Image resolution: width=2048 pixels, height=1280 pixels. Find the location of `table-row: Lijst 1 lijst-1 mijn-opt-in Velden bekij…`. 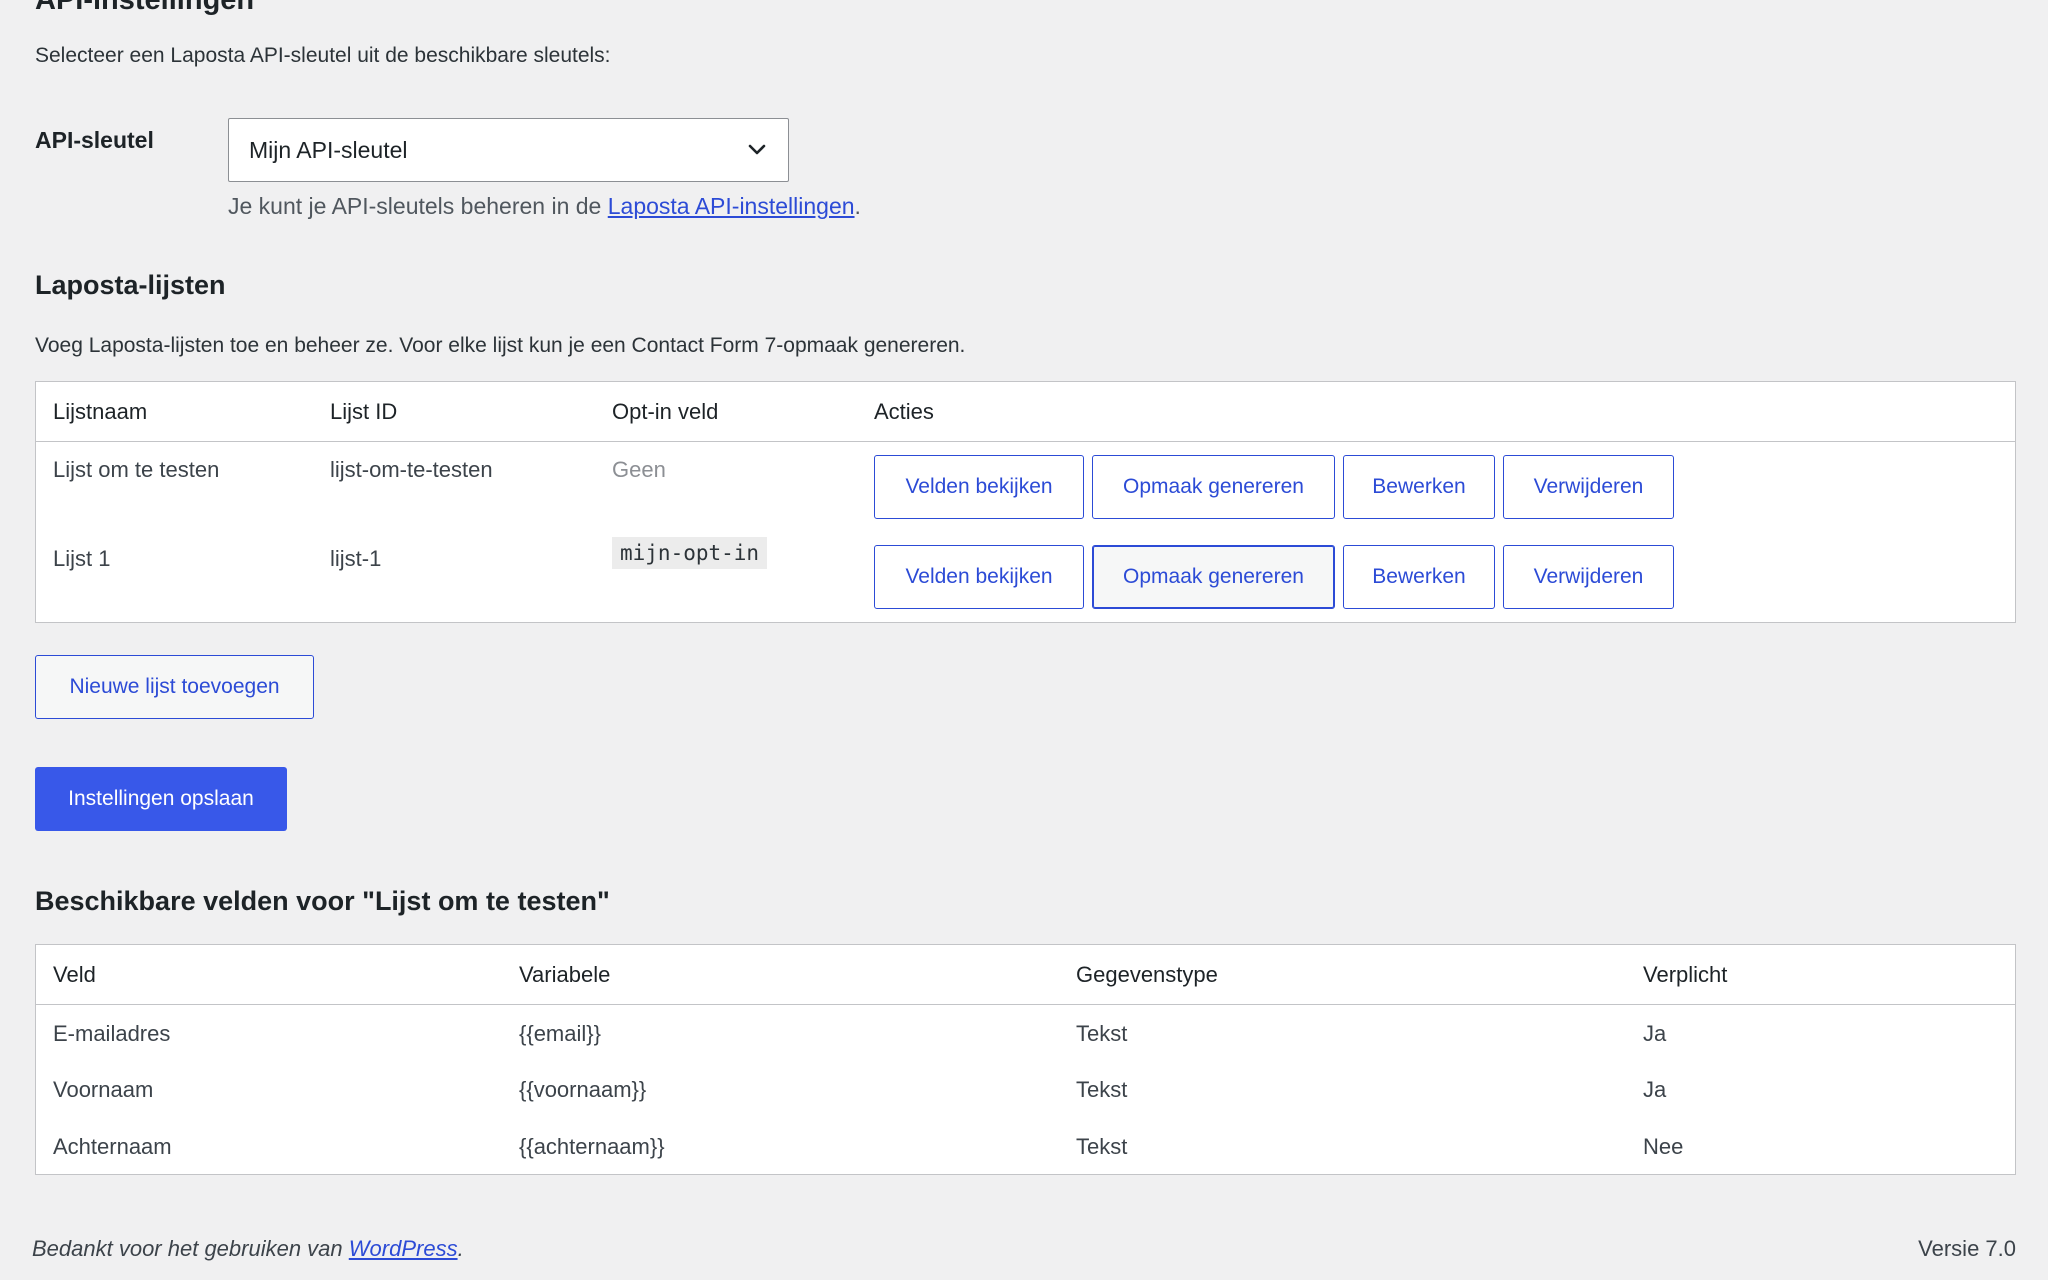

table-row: Lijst 1 lijst-1 mijn-opt-in Velden bekij… is located at coordinates (1025, 577).